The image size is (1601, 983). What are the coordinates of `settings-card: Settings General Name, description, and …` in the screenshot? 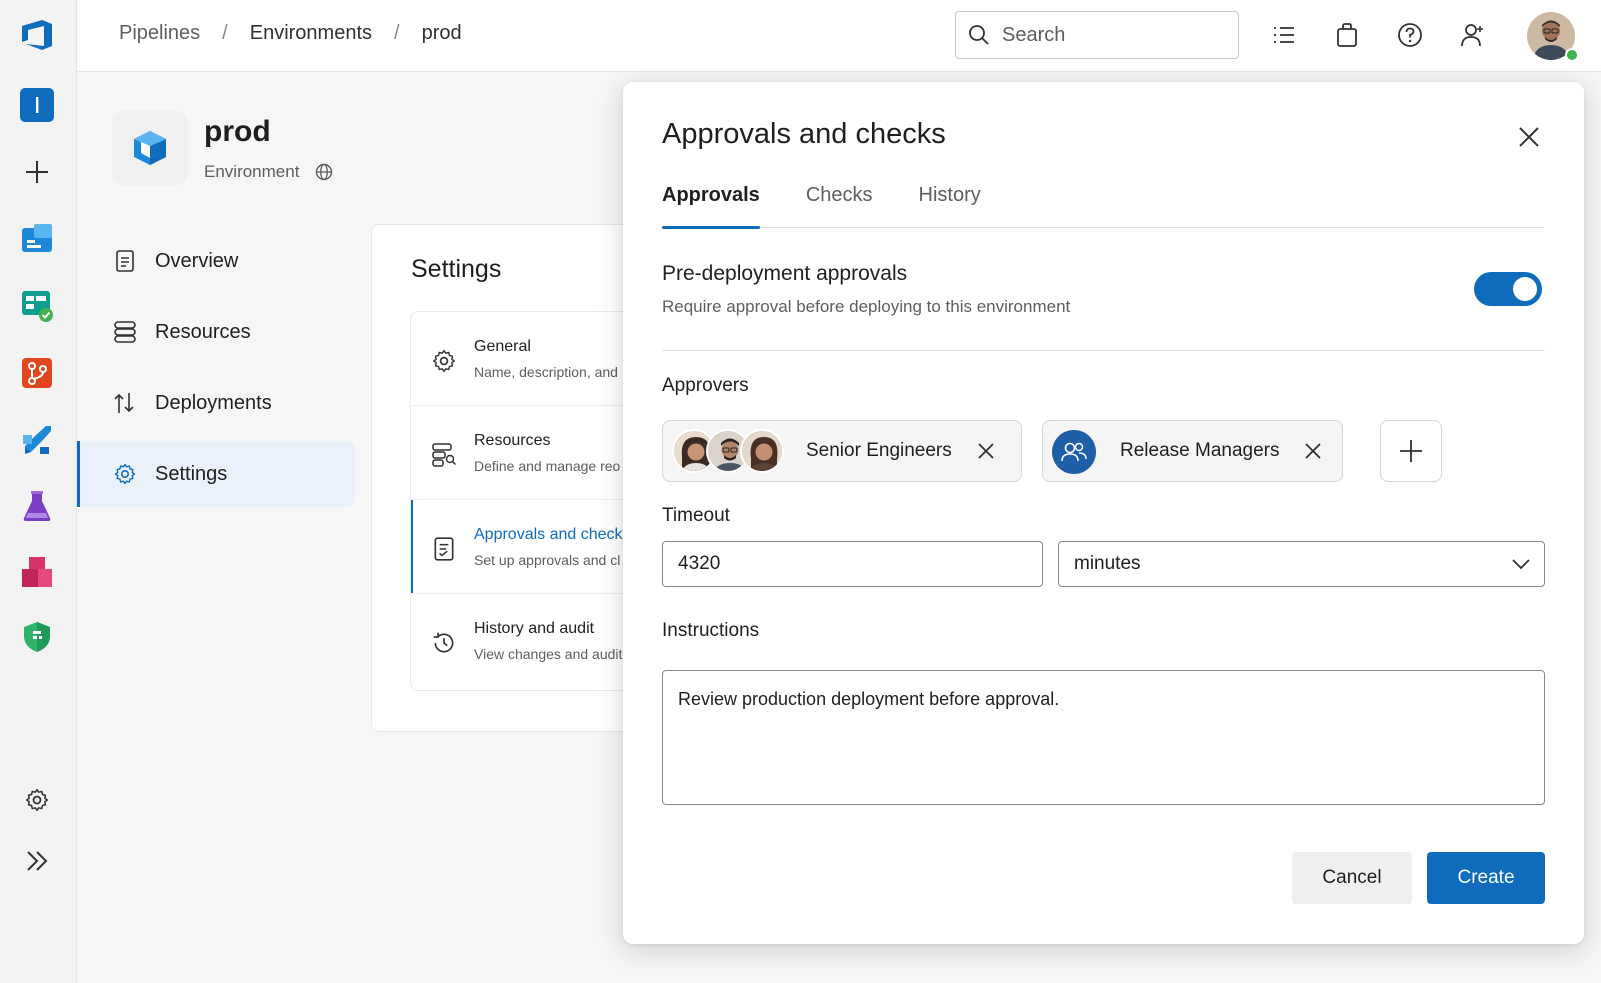 It's located at (511, 478).